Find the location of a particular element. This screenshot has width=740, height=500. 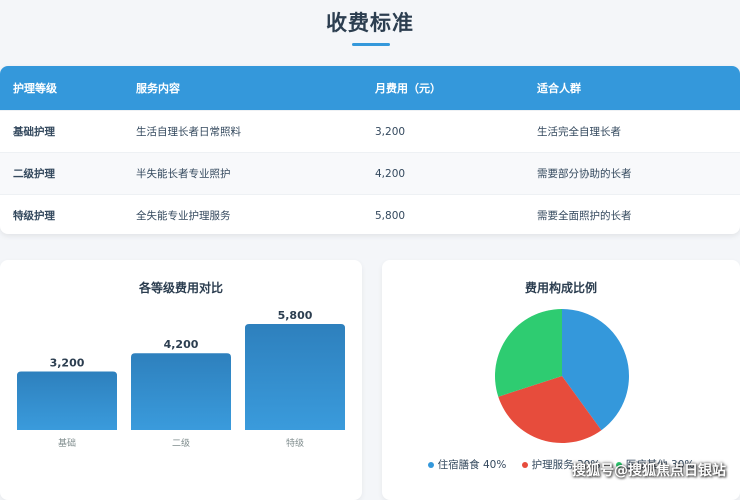

row-service: 生活自理长者日常照料 is located at coordinates (188, 132).